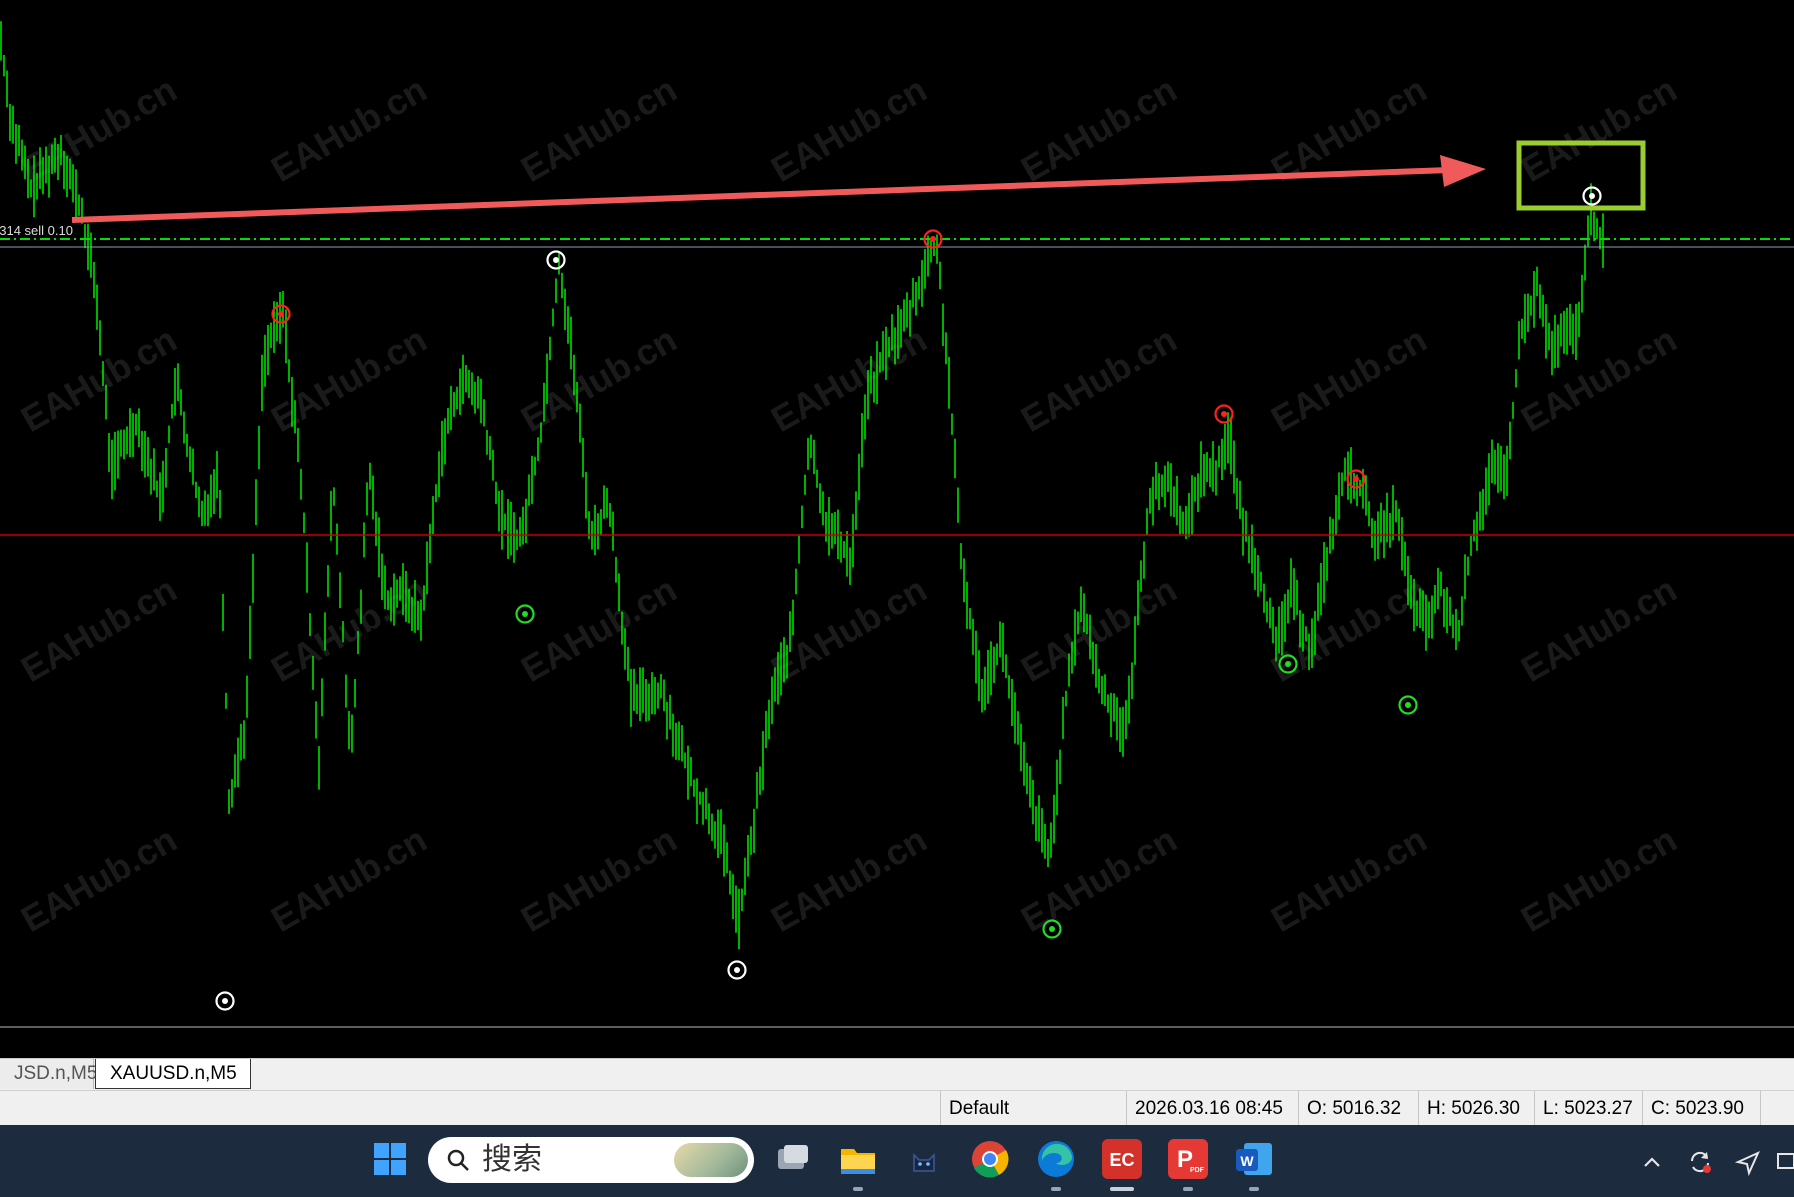  I want to click on chart-tab-bar: JSD.n,M5 XAUUSD.n,M5, so click(897, 1074).